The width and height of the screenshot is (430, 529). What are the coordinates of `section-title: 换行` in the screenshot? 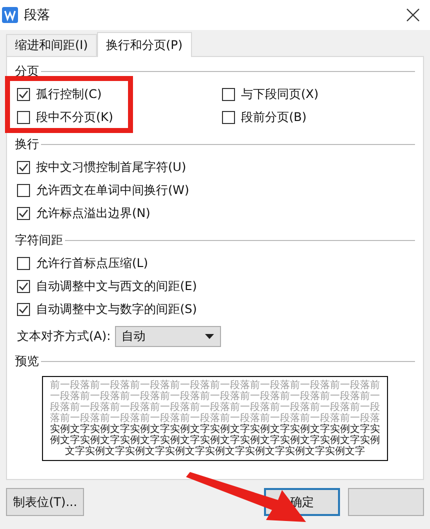 It's located at (27, 144).